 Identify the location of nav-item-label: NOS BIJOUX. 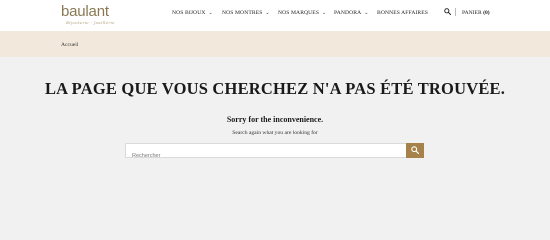
(189, 13).